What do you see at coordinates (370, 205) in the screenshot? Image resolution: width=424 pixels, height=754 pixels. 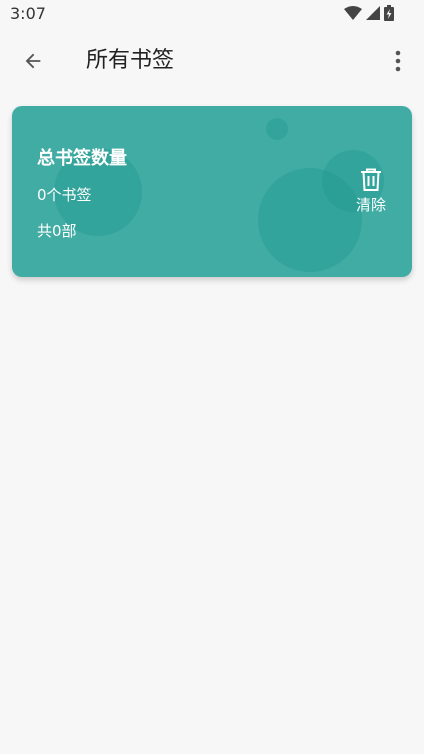 I see `clear-label: 清除` at bounding box center [370, 205].